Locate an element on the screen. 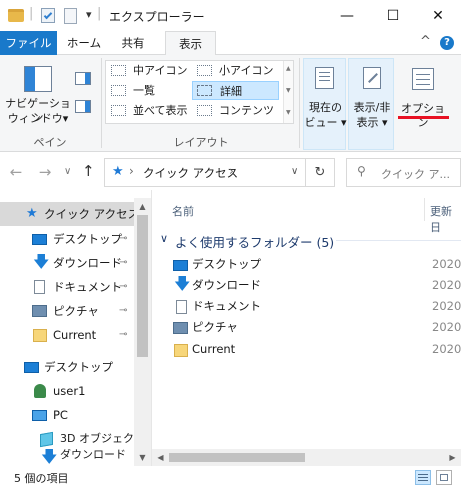 This screenshot has height=489, width=461. nav-pane-scrollbar: ▲ ▼ is located at coordinates (142, 332).